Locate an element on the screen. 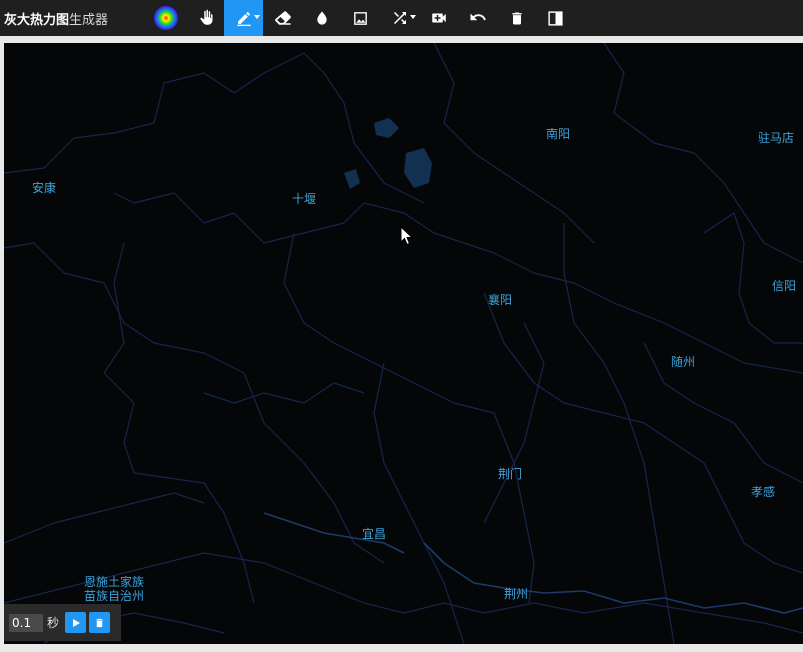 Image resolution: width=803 pixels, height=652 pixels. interval-unit-label: 秒 is located at coordinates (53, 623).